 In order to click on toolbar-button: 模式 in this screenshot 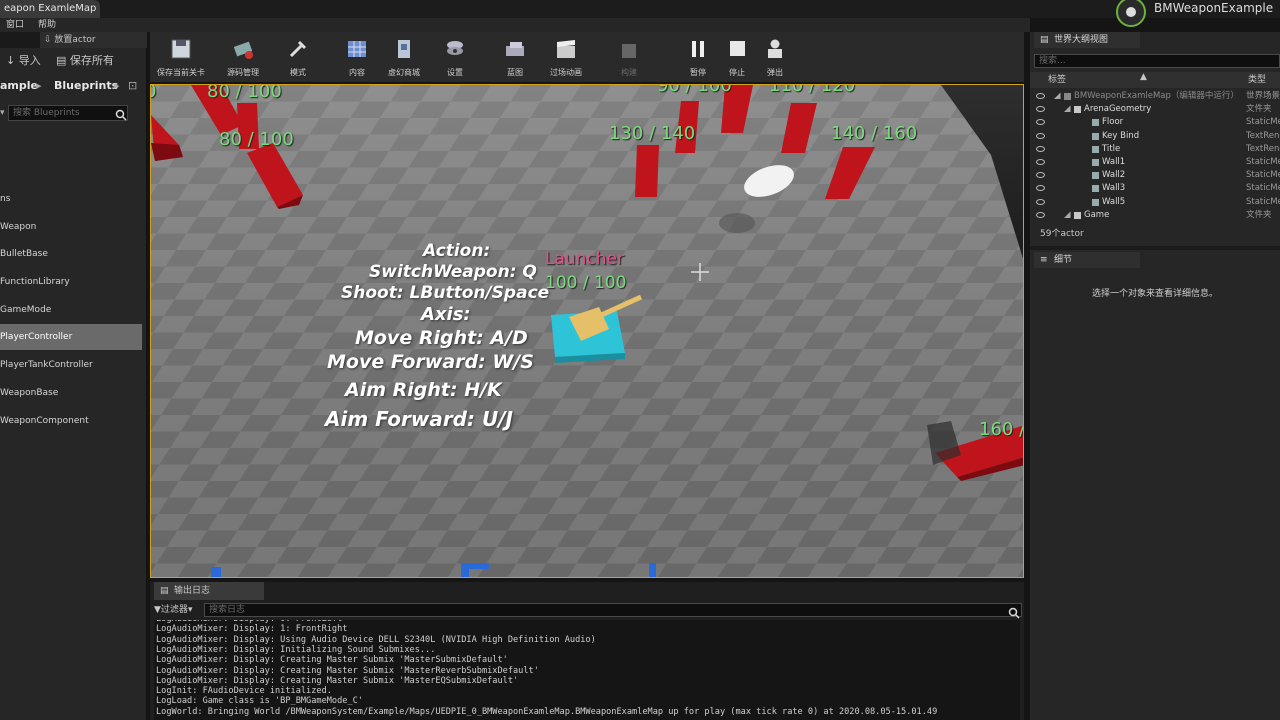, I will do `click(298, 58)`.